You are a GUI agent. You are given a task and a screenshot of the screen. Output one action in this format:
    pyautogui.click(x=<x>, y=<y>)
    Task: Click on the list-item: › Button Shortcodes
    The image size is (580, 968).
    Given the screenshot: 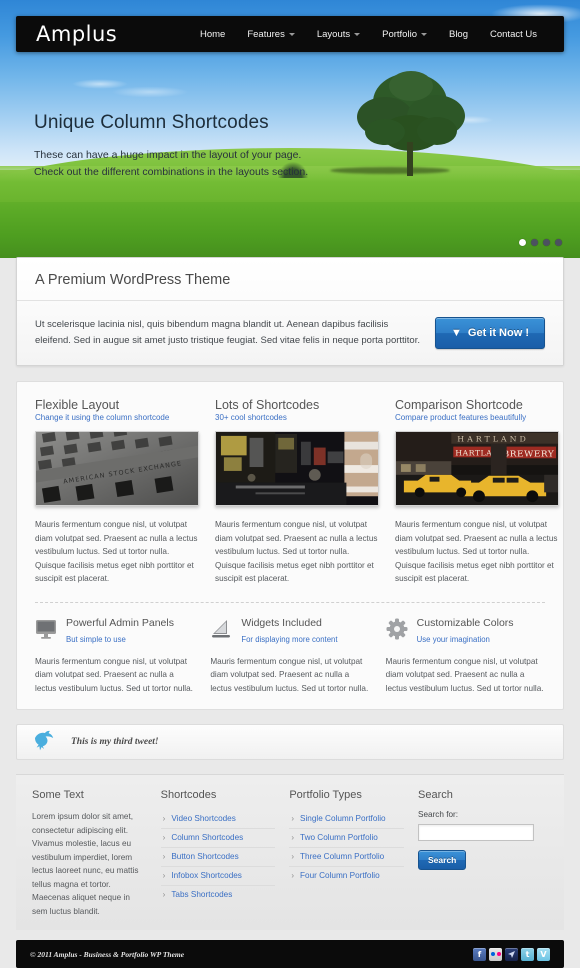 What is the action you would take?
    pyautogui.click(x=218, y=857)
    